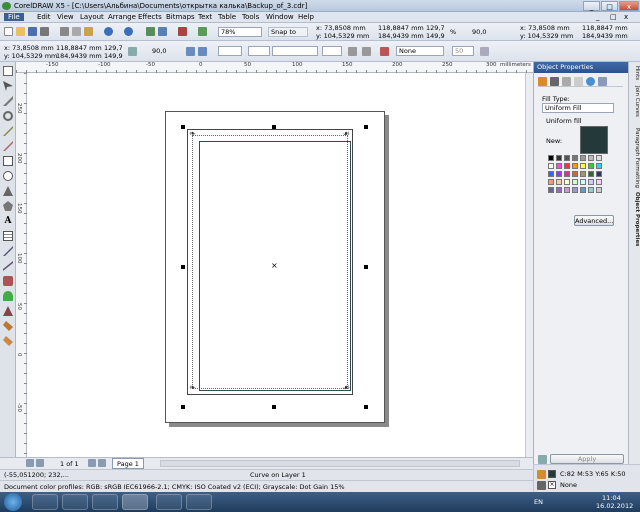  What do you see at coordinates (384, 51) in the screenshot?
I see `outline-pen-icon` at bounding box center [384, 51].